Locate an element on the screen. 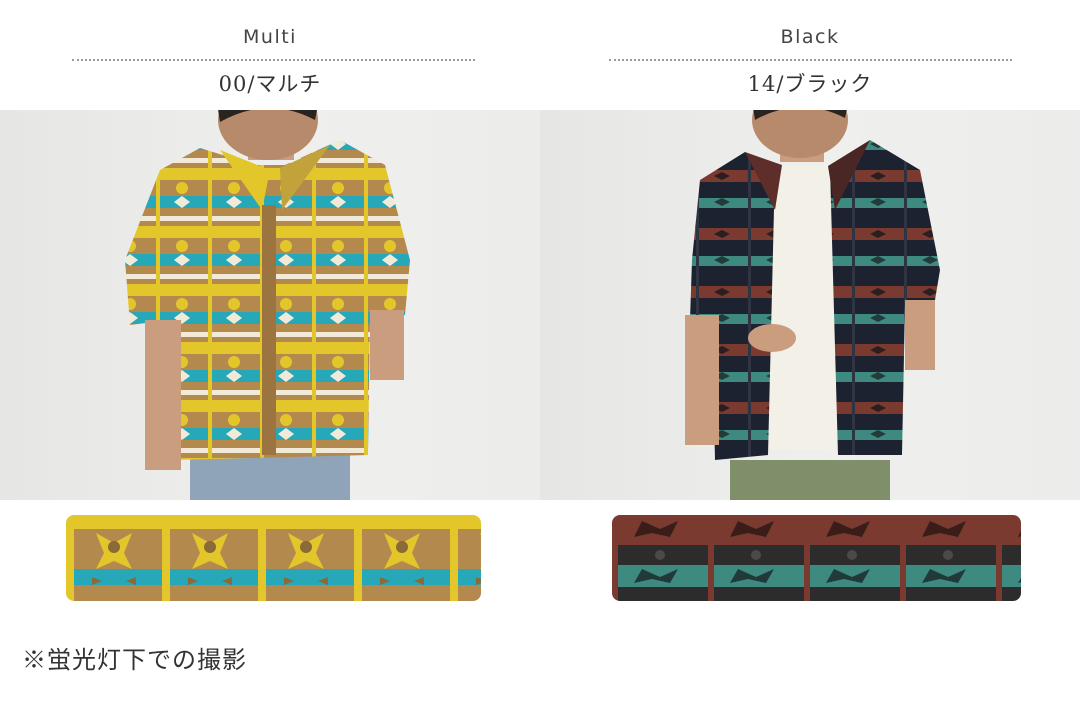 This screenshot has height=708, width=1080. fabric-swatch-black-illustration is located at coordinates (816, 558).